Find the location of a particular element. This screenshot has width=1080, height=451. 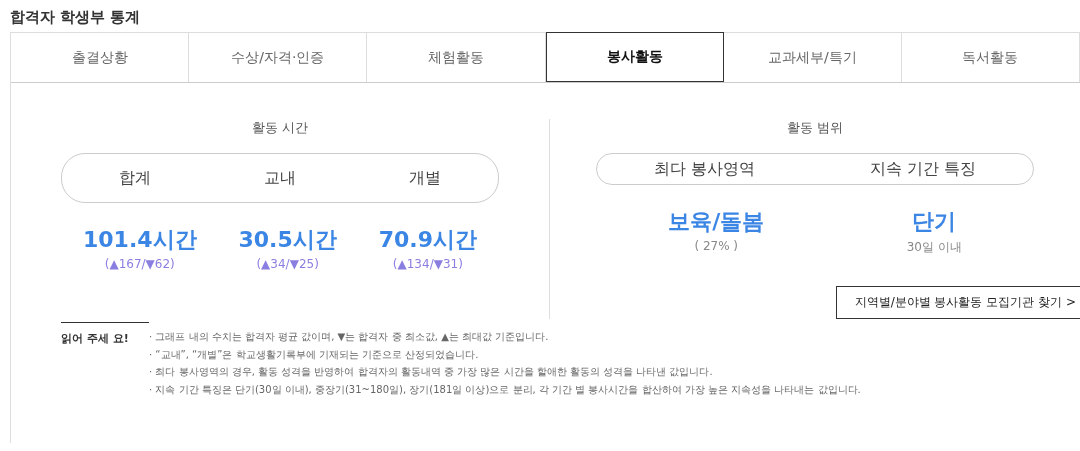

stat-value: 101.4시간 is located at coordinates (139, 240).